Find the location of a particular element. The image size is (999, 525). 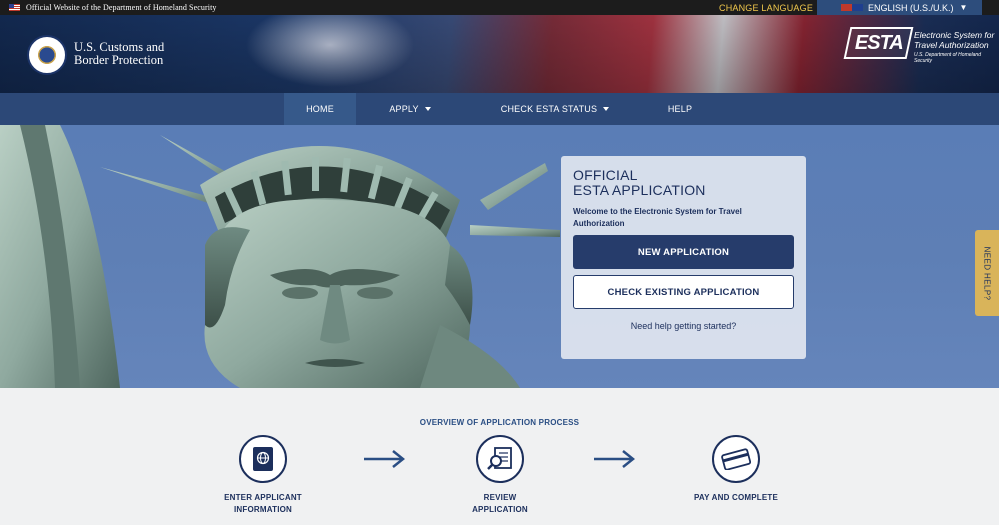

nav-check-status-label: CHECK ESTA STATUS is located at coordinates (549, 109).